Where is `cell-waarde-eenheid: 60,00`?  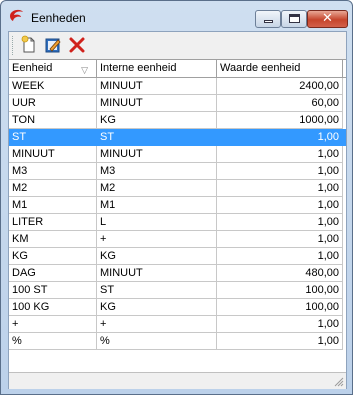
cell-waarde-eenheid: 60,00 is located at coordinates (280, 103).